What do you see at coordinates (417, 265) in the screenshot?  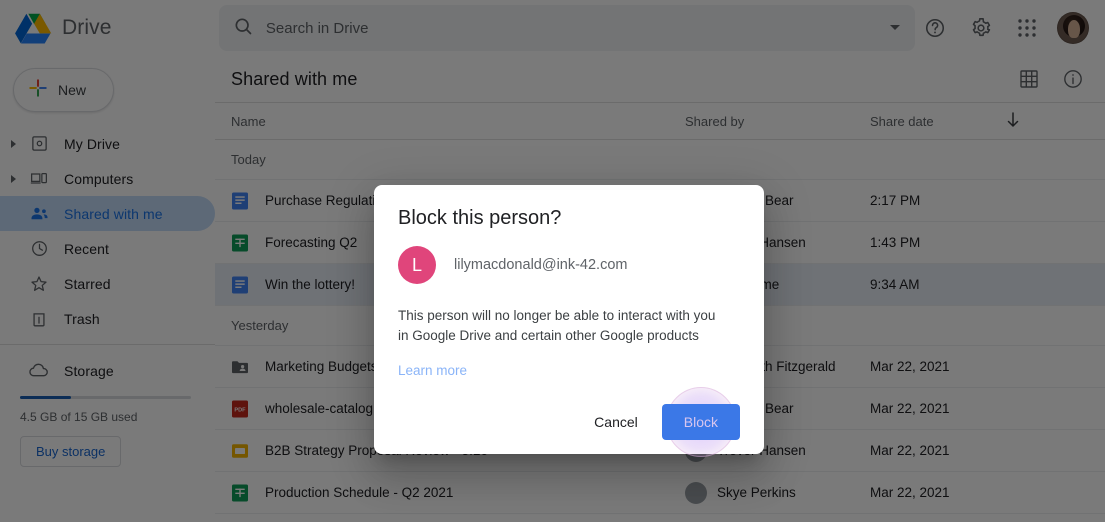 I see `person-avatar: L` at bounding box center [417, 265].